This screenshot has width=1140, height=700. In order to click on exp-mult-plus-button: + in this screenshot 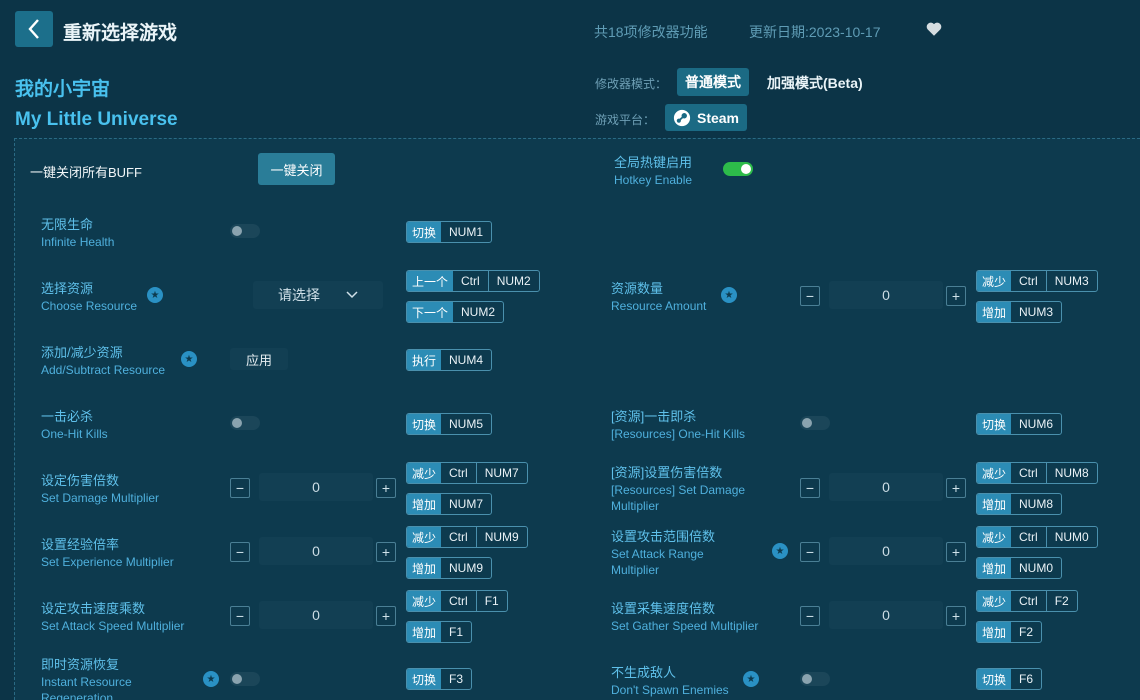, I will do `click(386, 552)`.